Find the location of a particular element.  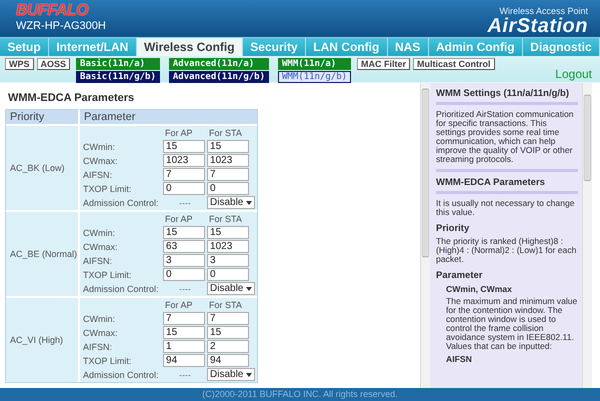

help-title: WMM Settings (11n/a/11n/g/b) is located at coordinates (507, 95).